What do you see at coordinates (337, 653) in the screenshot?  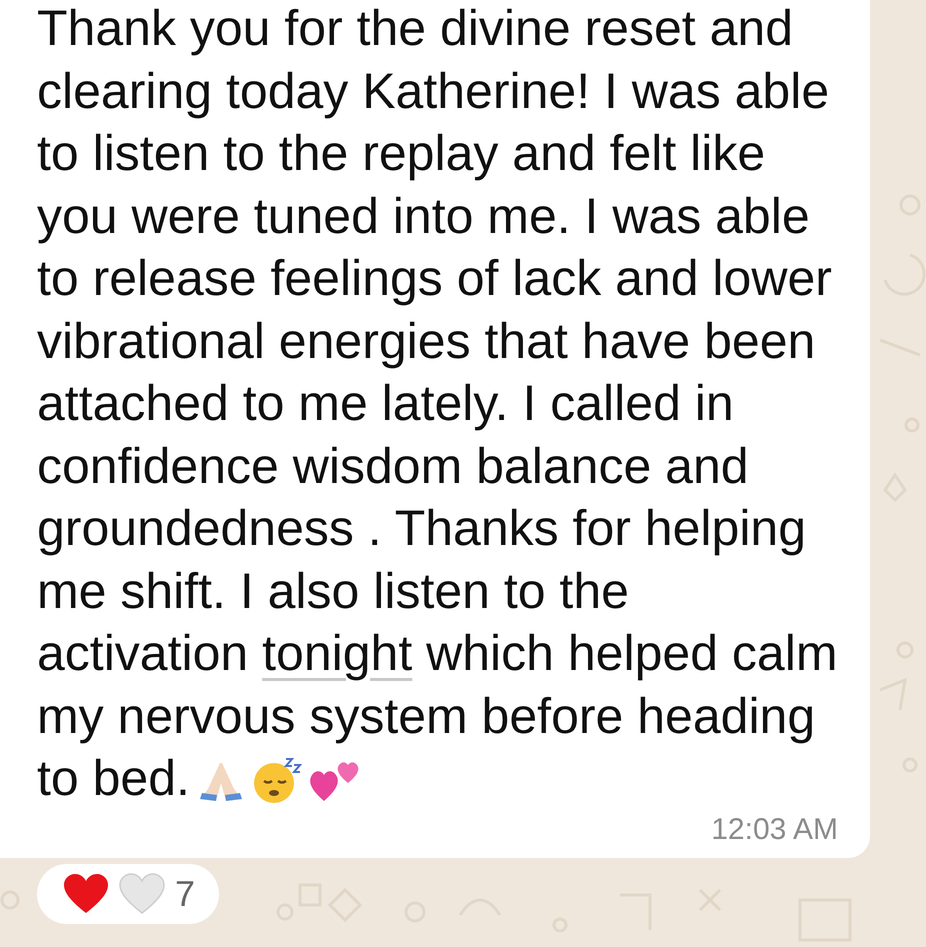 I see `message-link: tonight` at bounding box center [337, 653].